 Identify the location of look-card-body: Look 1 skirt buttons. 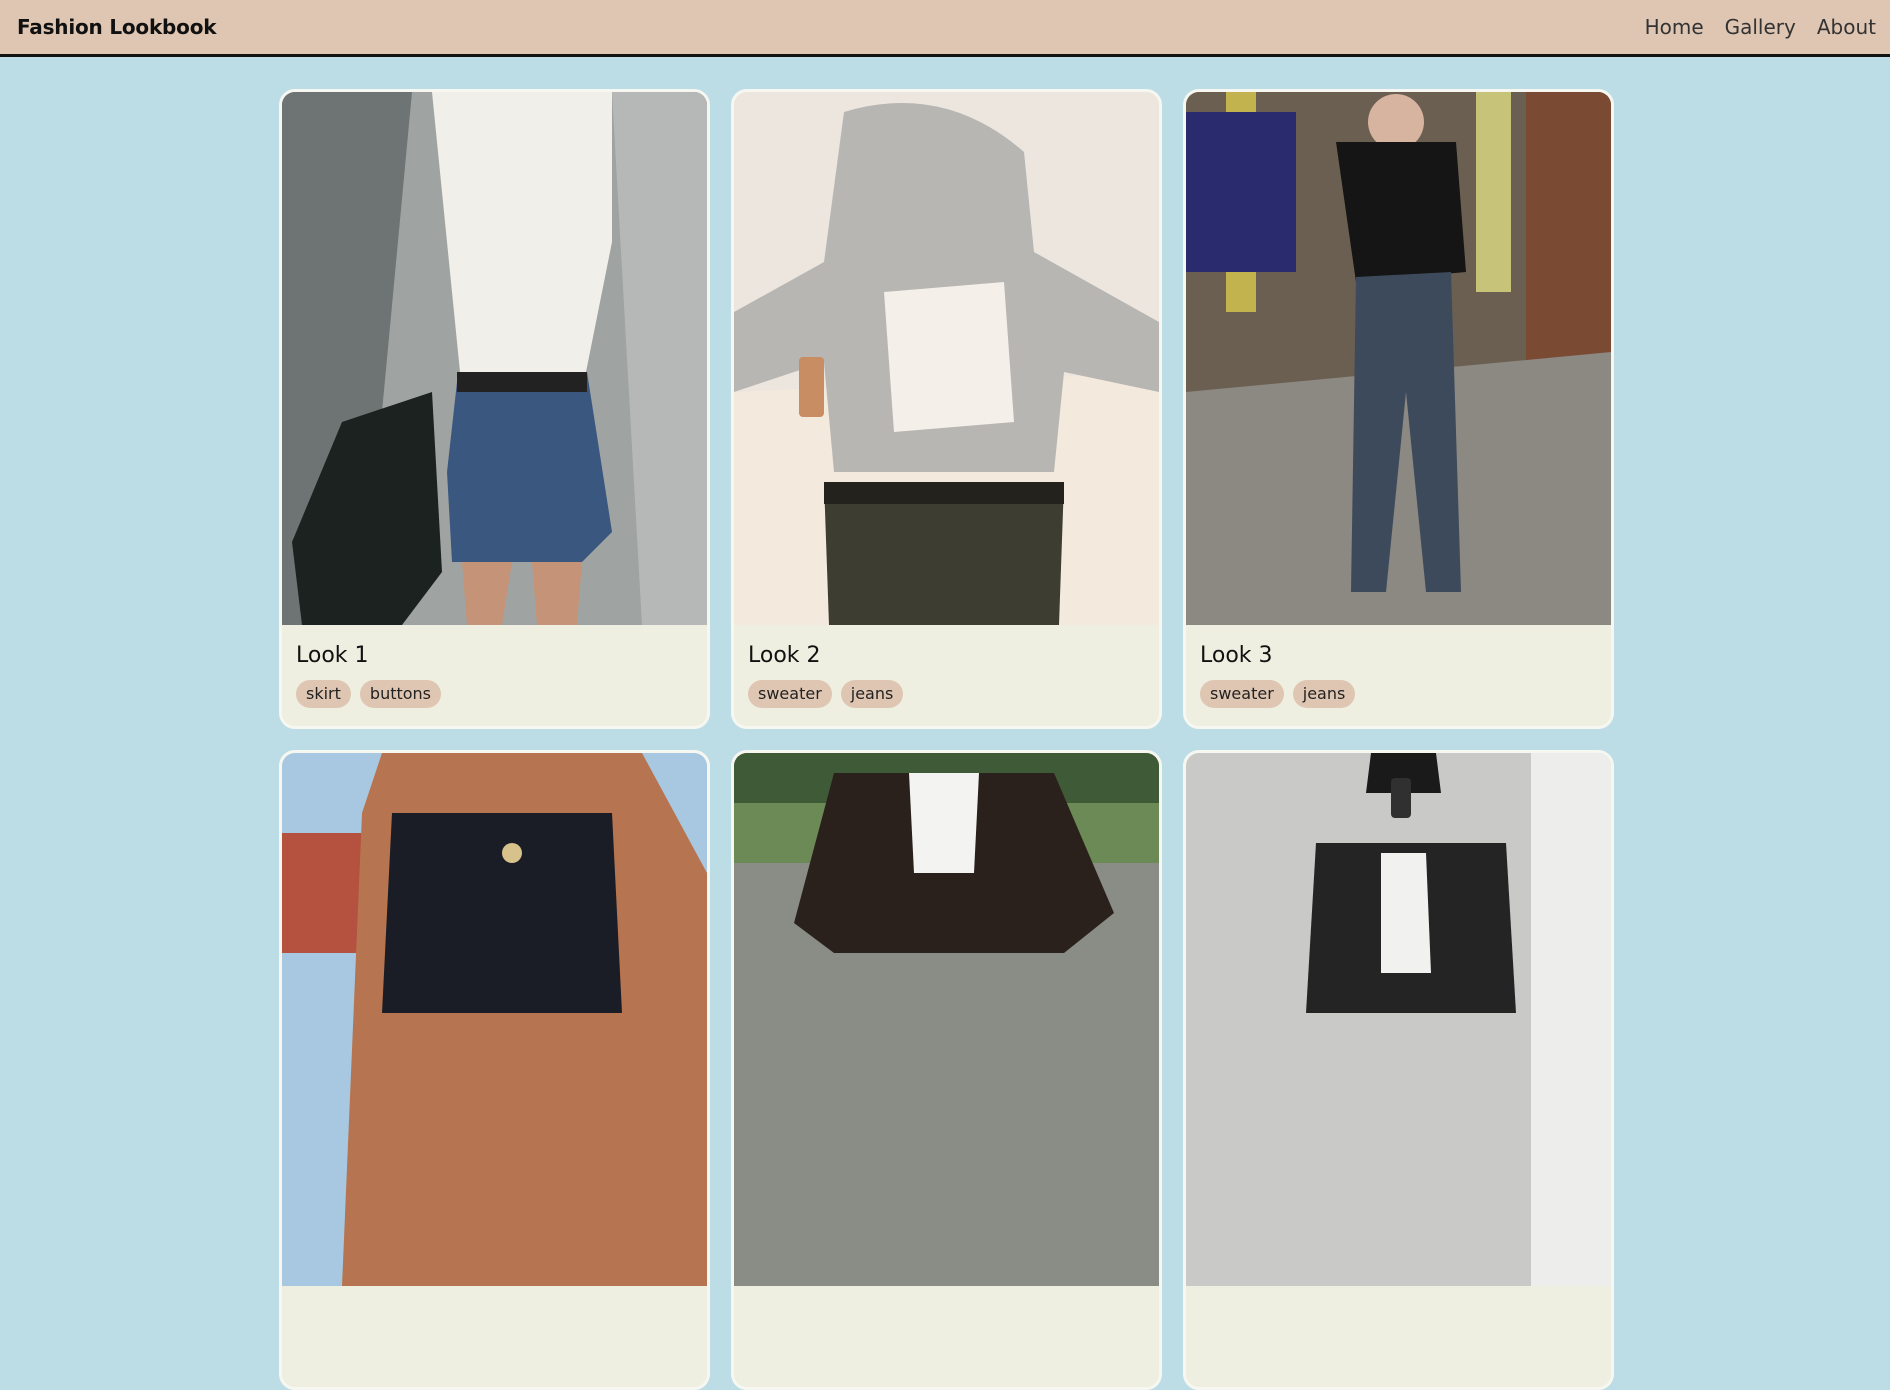
(494, 666).